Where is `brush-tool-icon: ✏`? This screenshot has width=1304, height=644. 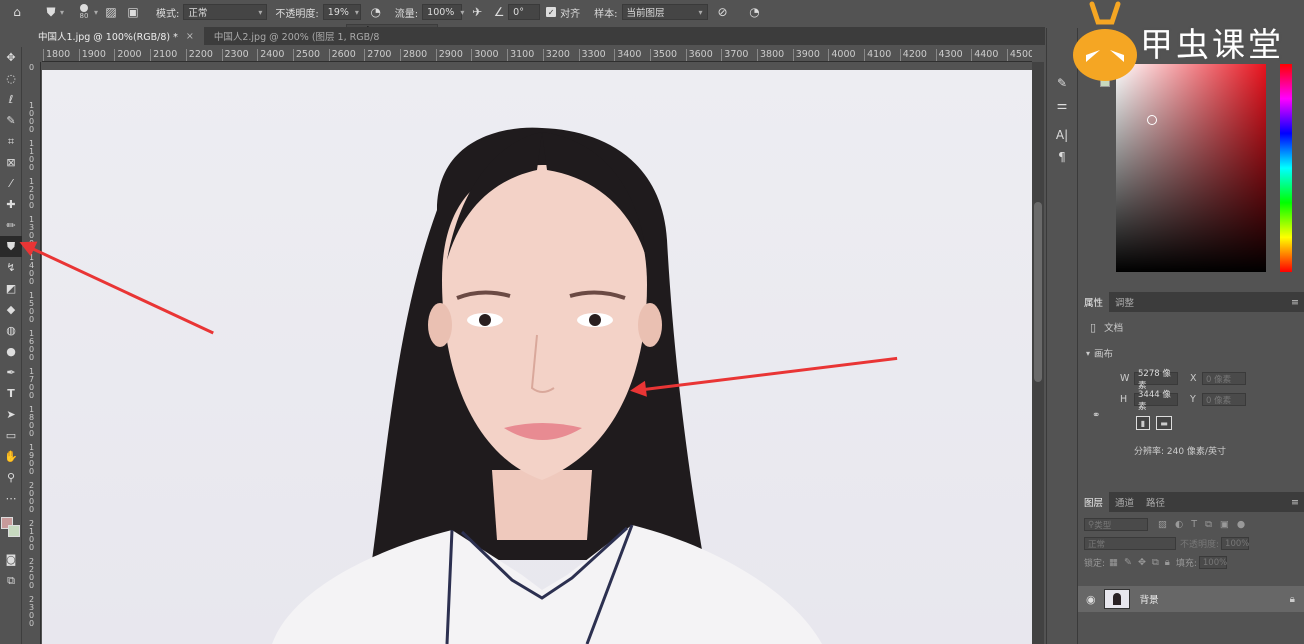 brush-tool-icon: ✏ is located at coordinates (11, 225).